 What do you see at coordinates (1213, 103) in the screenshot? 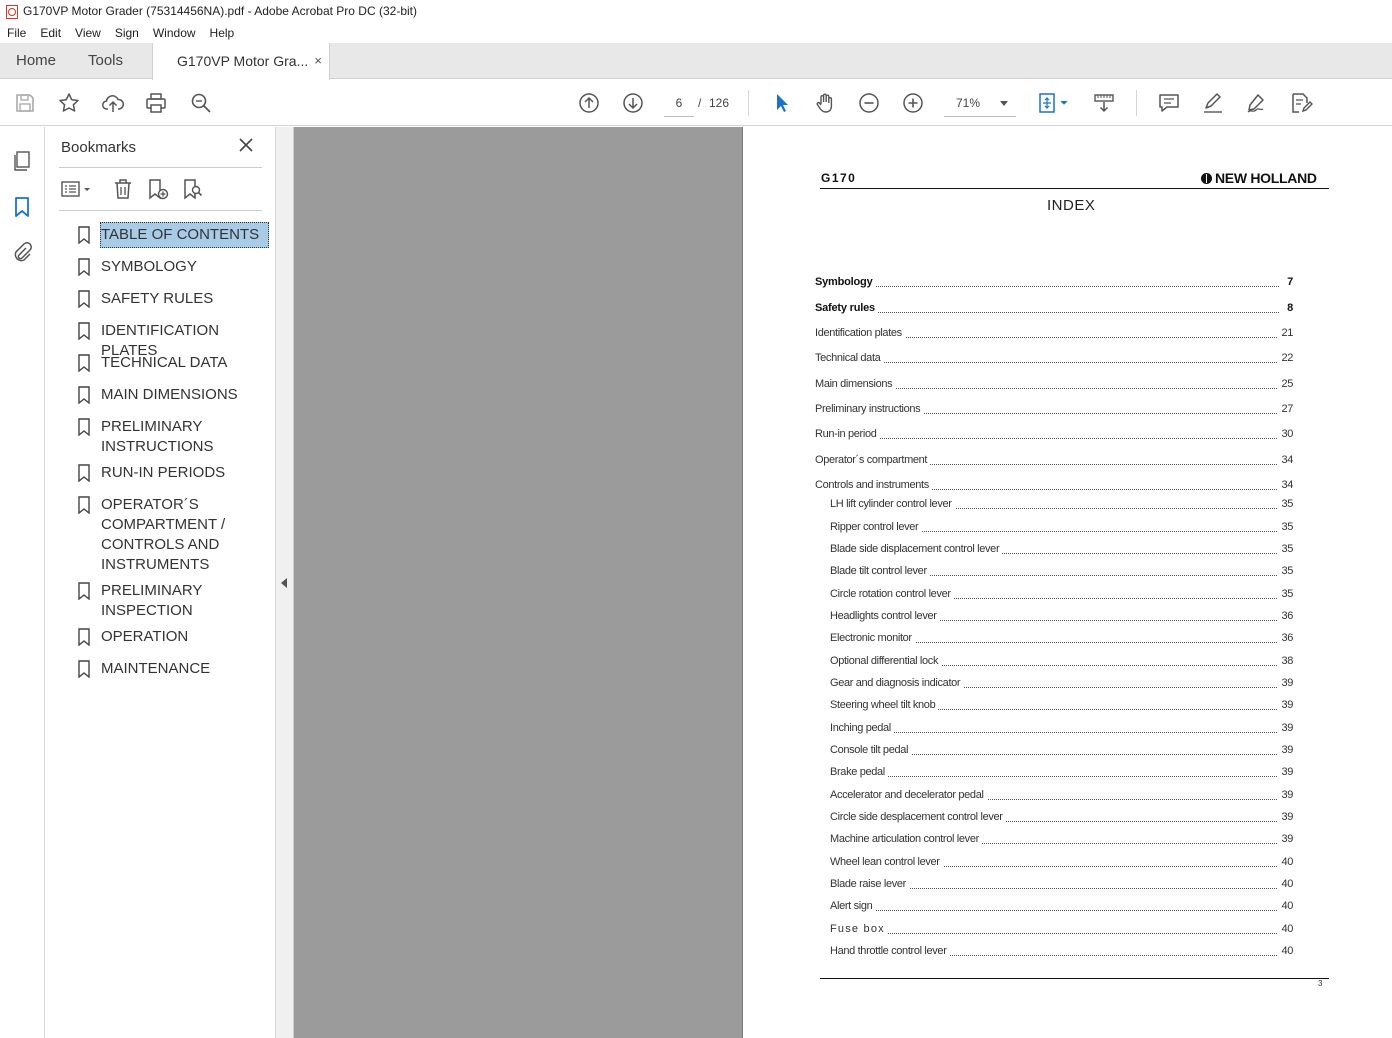
I see `highlight-icon` at bounding box center [1213, 103].